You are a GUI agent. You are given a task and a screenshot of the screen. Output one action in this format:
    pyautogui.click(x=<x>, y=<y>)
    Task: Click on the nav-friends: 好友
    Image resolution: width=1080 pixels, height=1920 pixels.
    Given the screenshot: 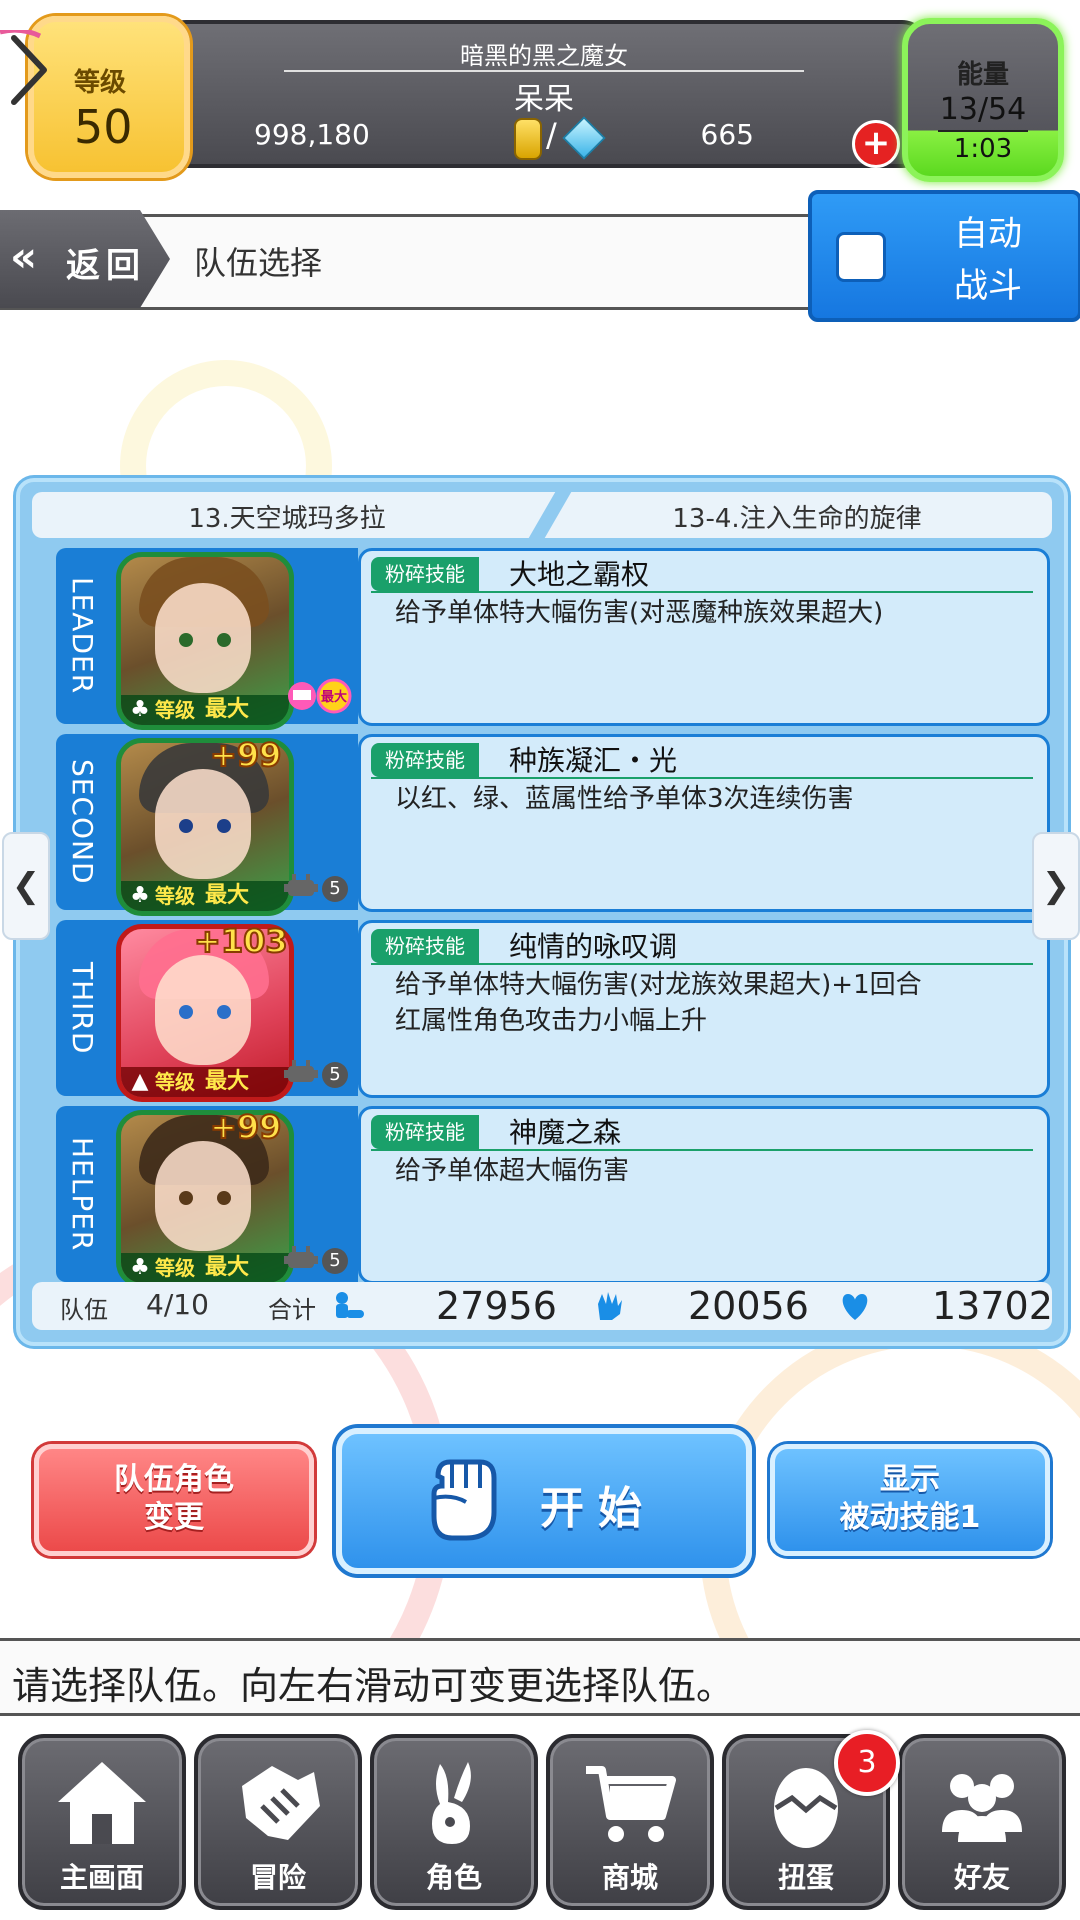 What is the action you would take?
    pyautogui.click(x=982, y=1822)
    